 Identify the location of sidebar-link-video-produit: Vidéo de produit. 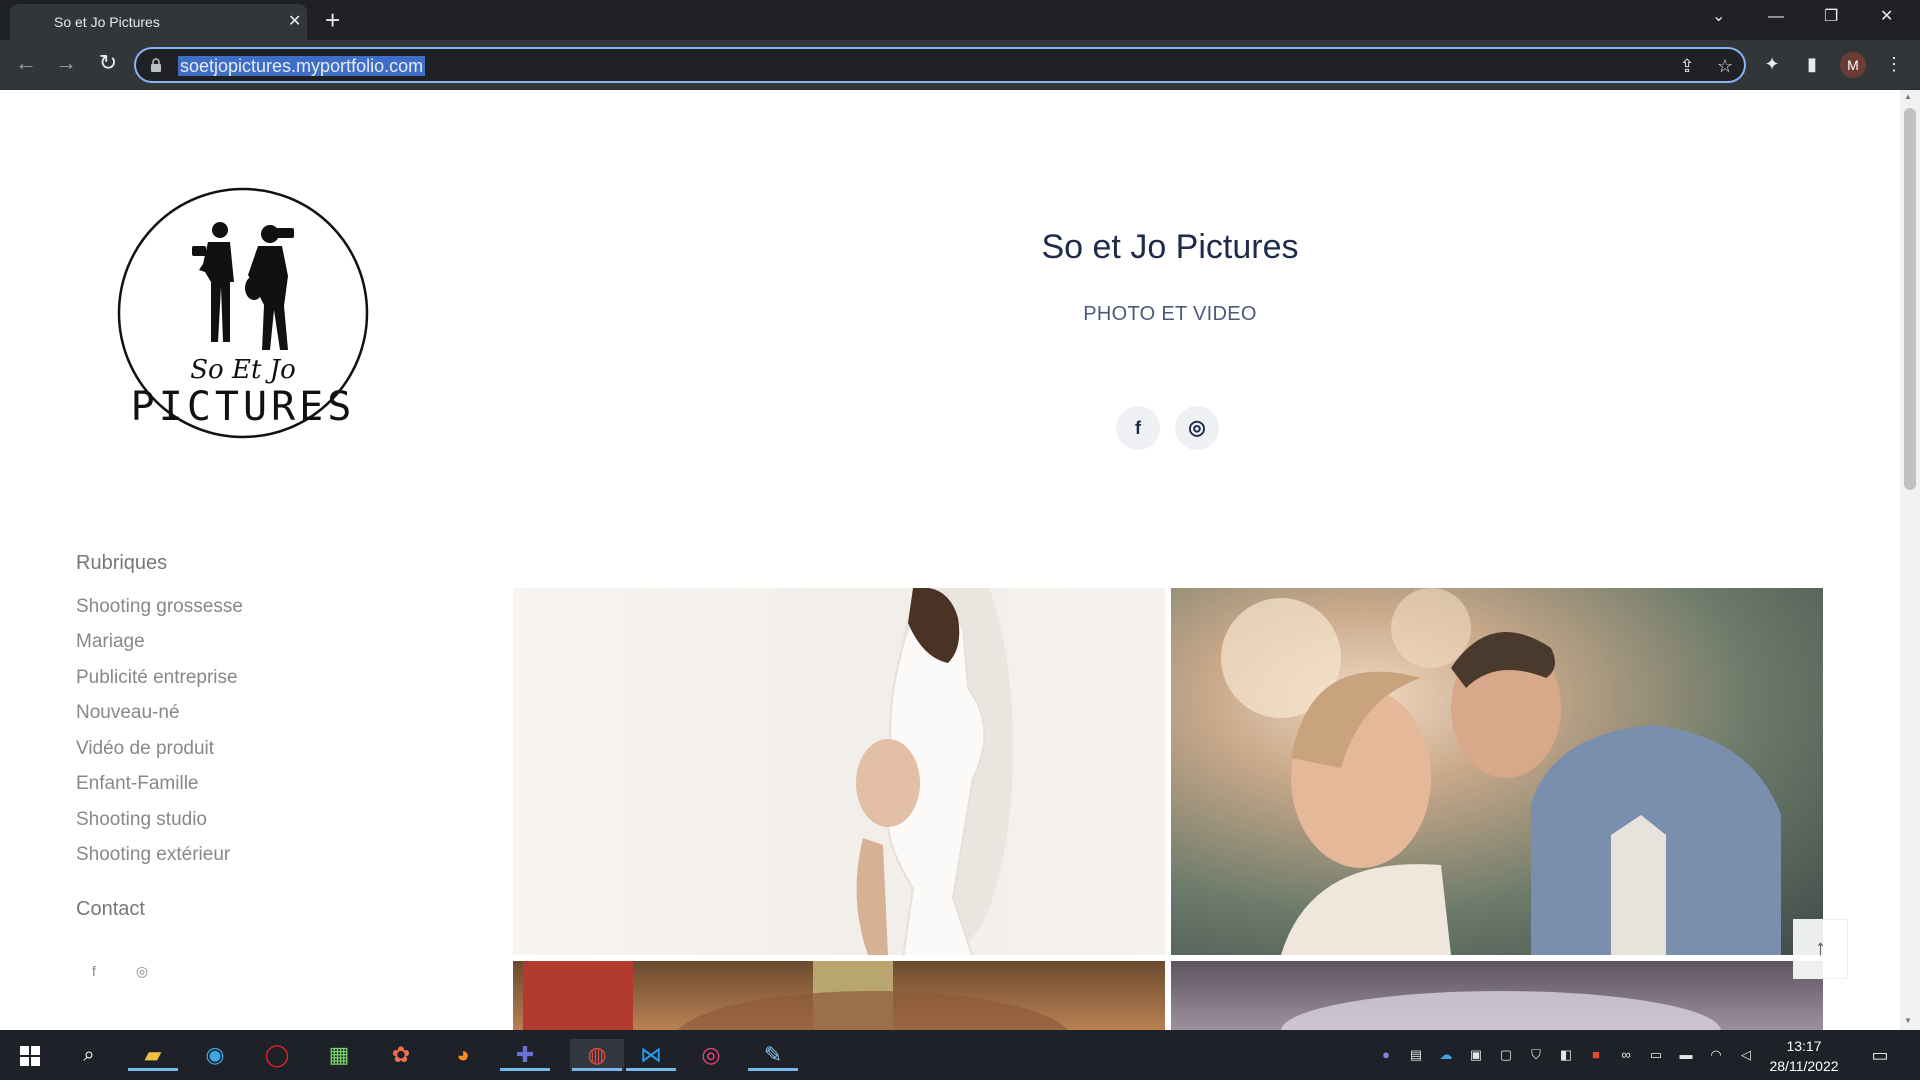
(145, 749).